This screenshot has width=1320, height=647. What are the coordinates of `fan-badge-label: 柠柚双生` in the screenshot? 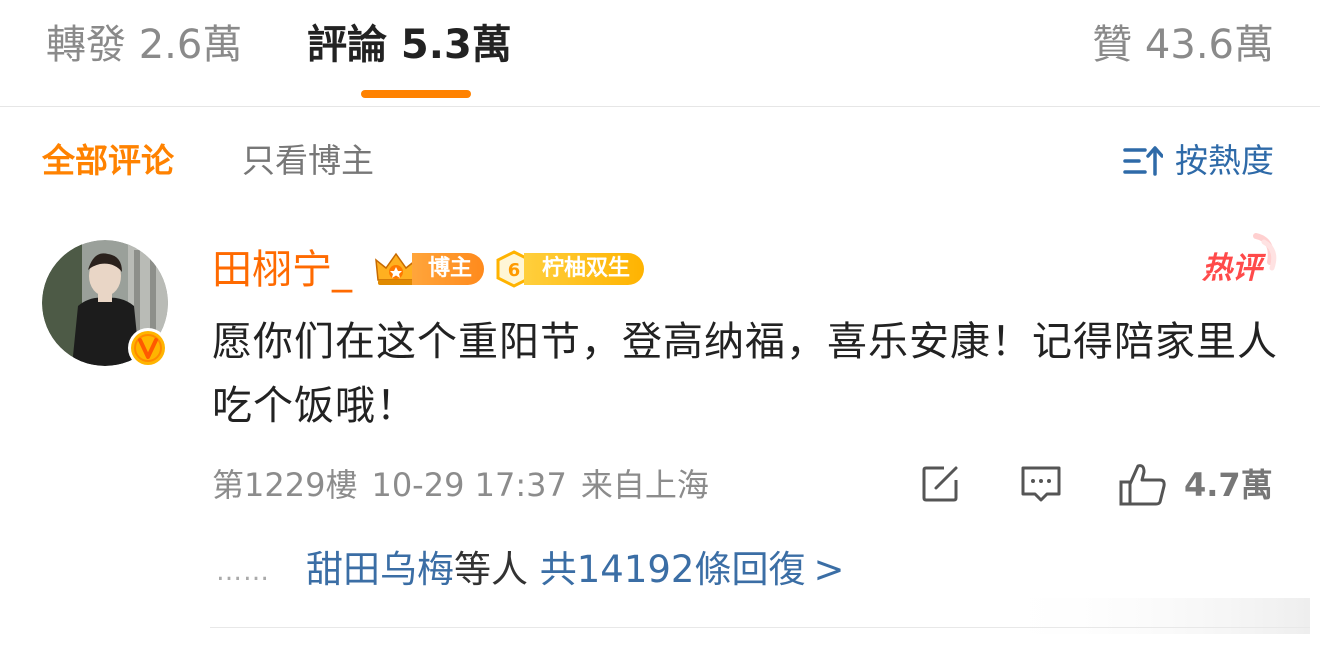 It's located at (584, 269).